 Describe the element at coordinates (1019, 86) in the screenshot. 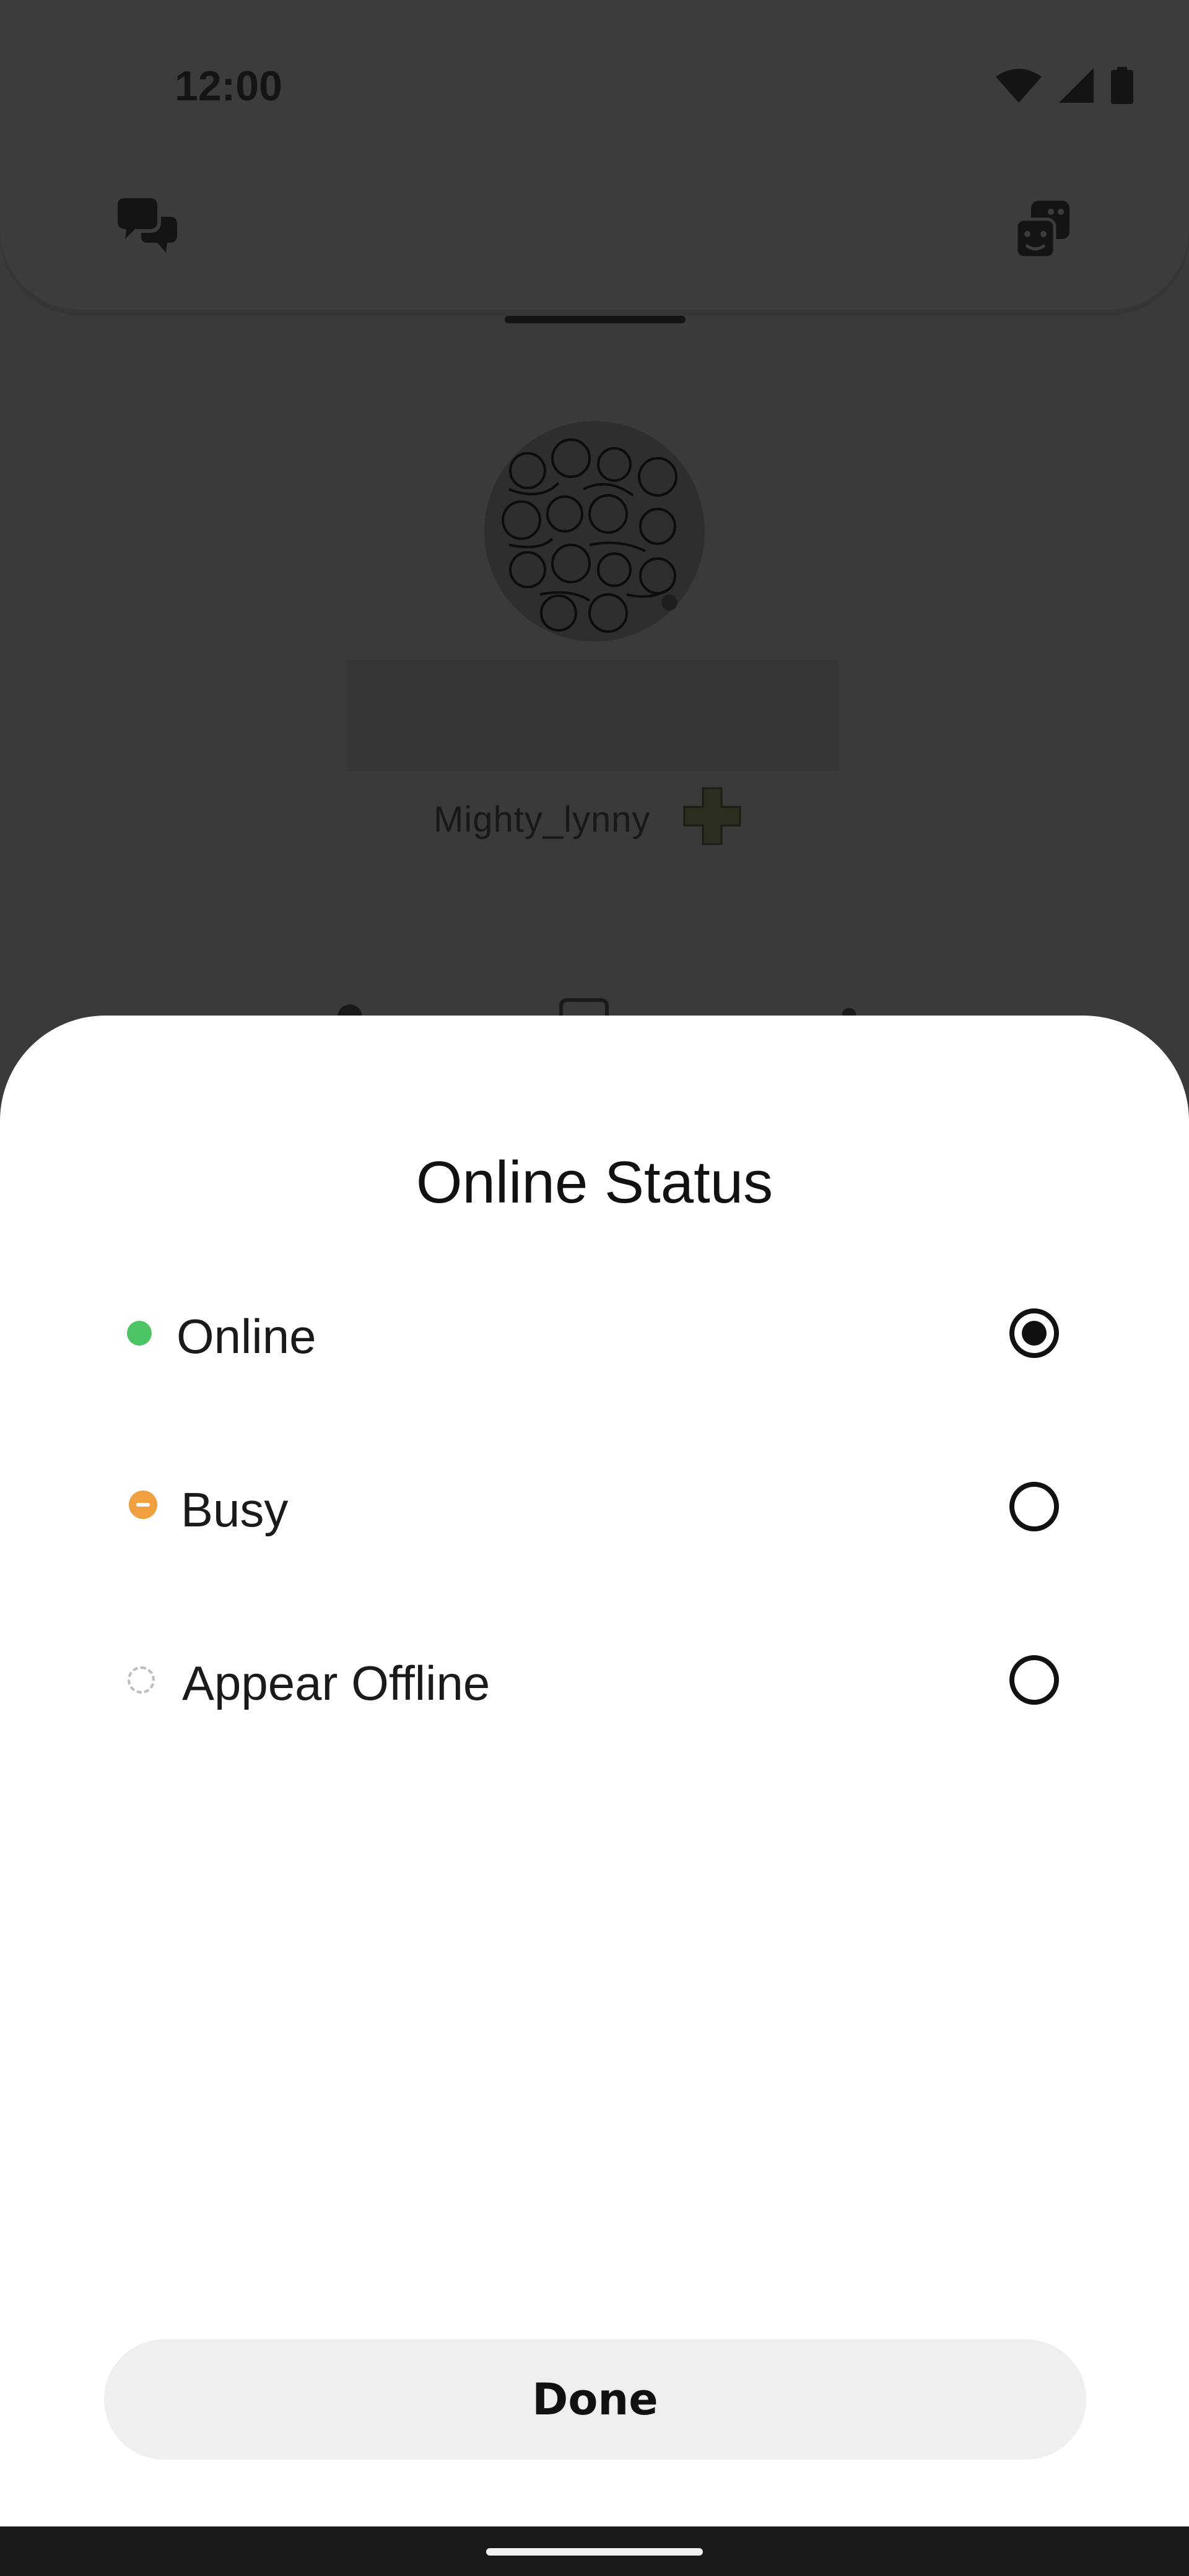

I see `wifi-icon` at that location.